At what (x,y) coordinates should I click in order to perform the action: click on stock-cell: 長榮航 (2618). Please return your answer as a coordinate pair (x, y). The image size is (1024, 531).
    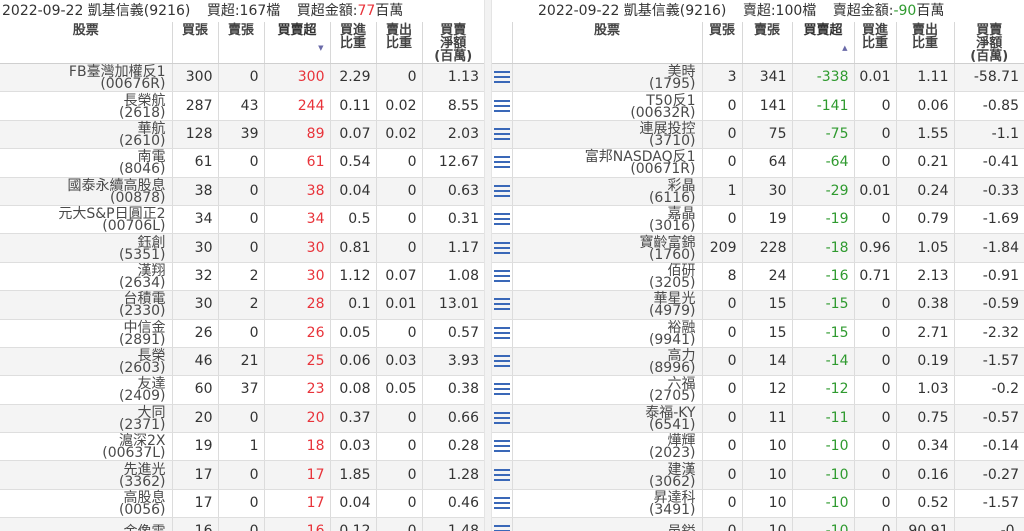
    Looking at the image, I should click on (86, 106).